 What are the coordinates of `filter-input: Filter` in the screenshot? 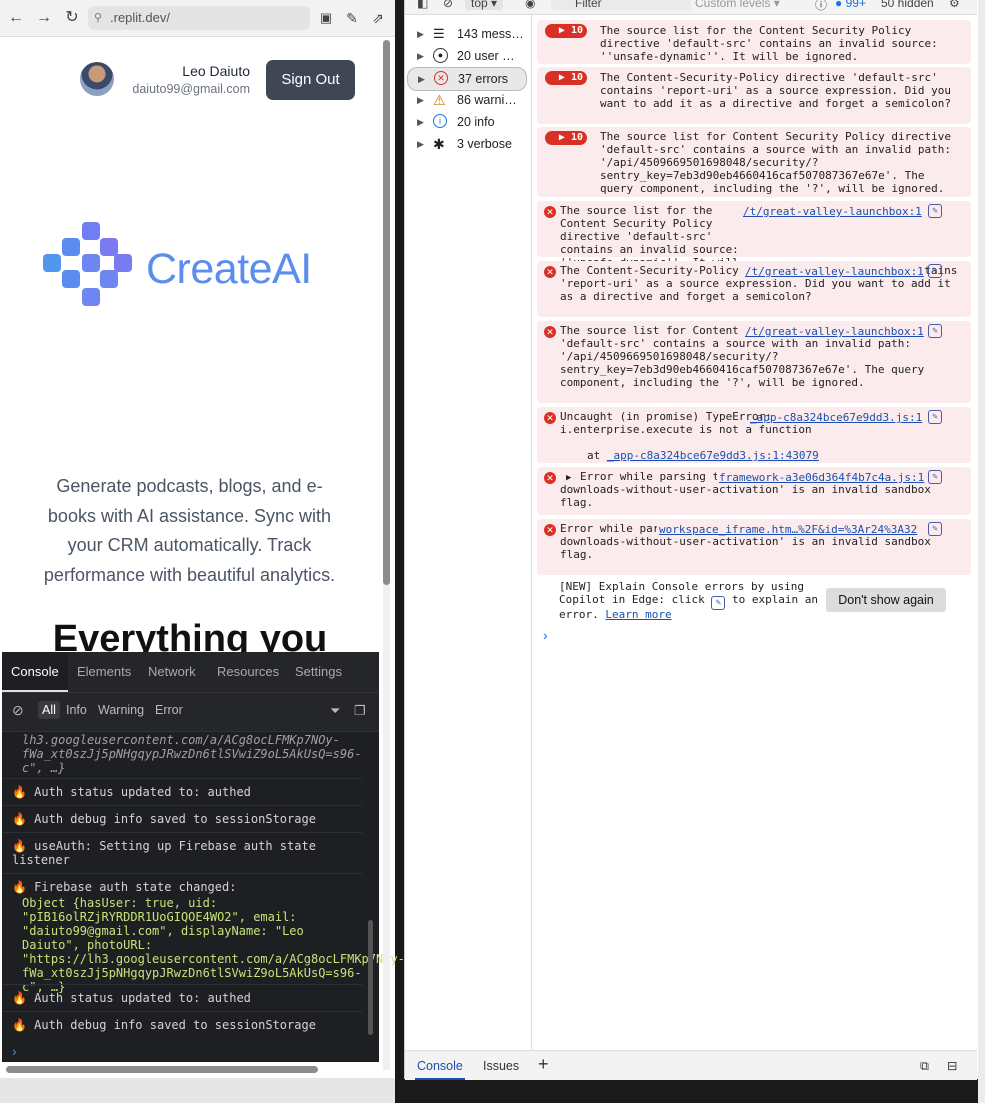 It's located at (621, 5).